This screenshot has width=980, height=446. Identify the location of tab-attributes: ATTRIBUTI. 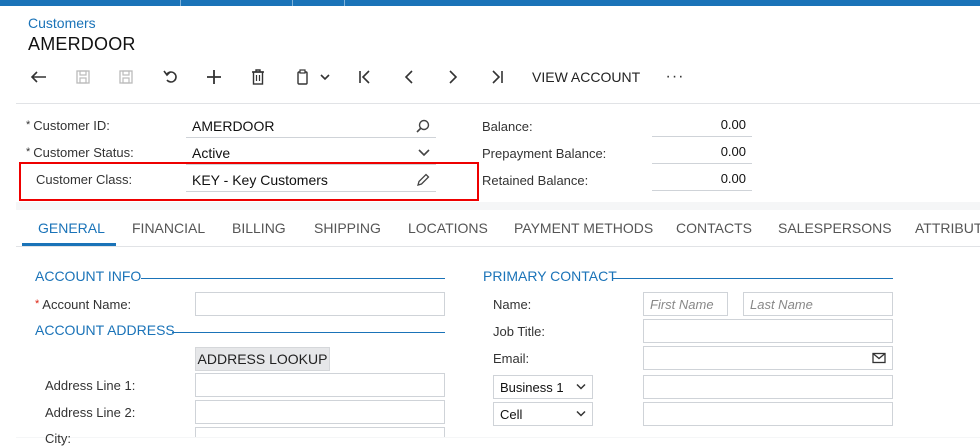
(947, 228).